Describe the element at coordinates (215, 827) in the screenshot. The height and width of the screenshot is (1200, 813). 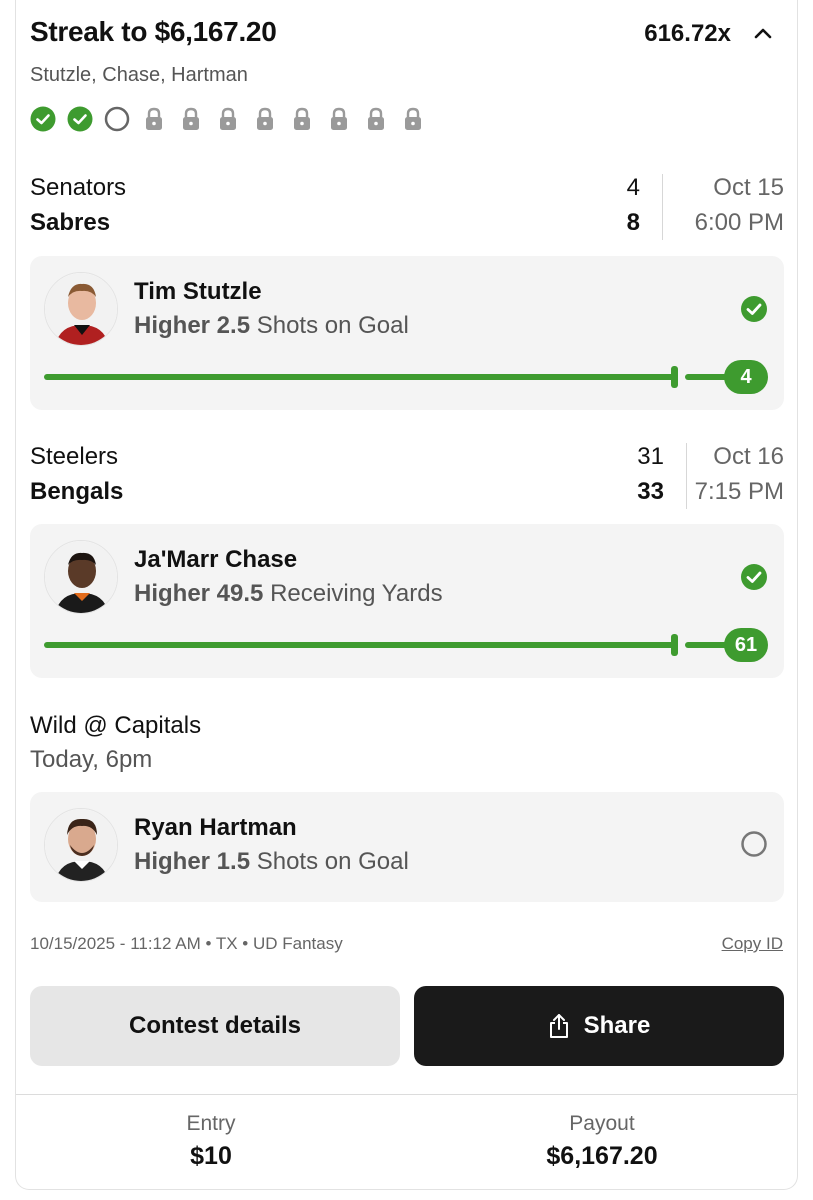
I see `player-name: Ryan Hartman` at that location.